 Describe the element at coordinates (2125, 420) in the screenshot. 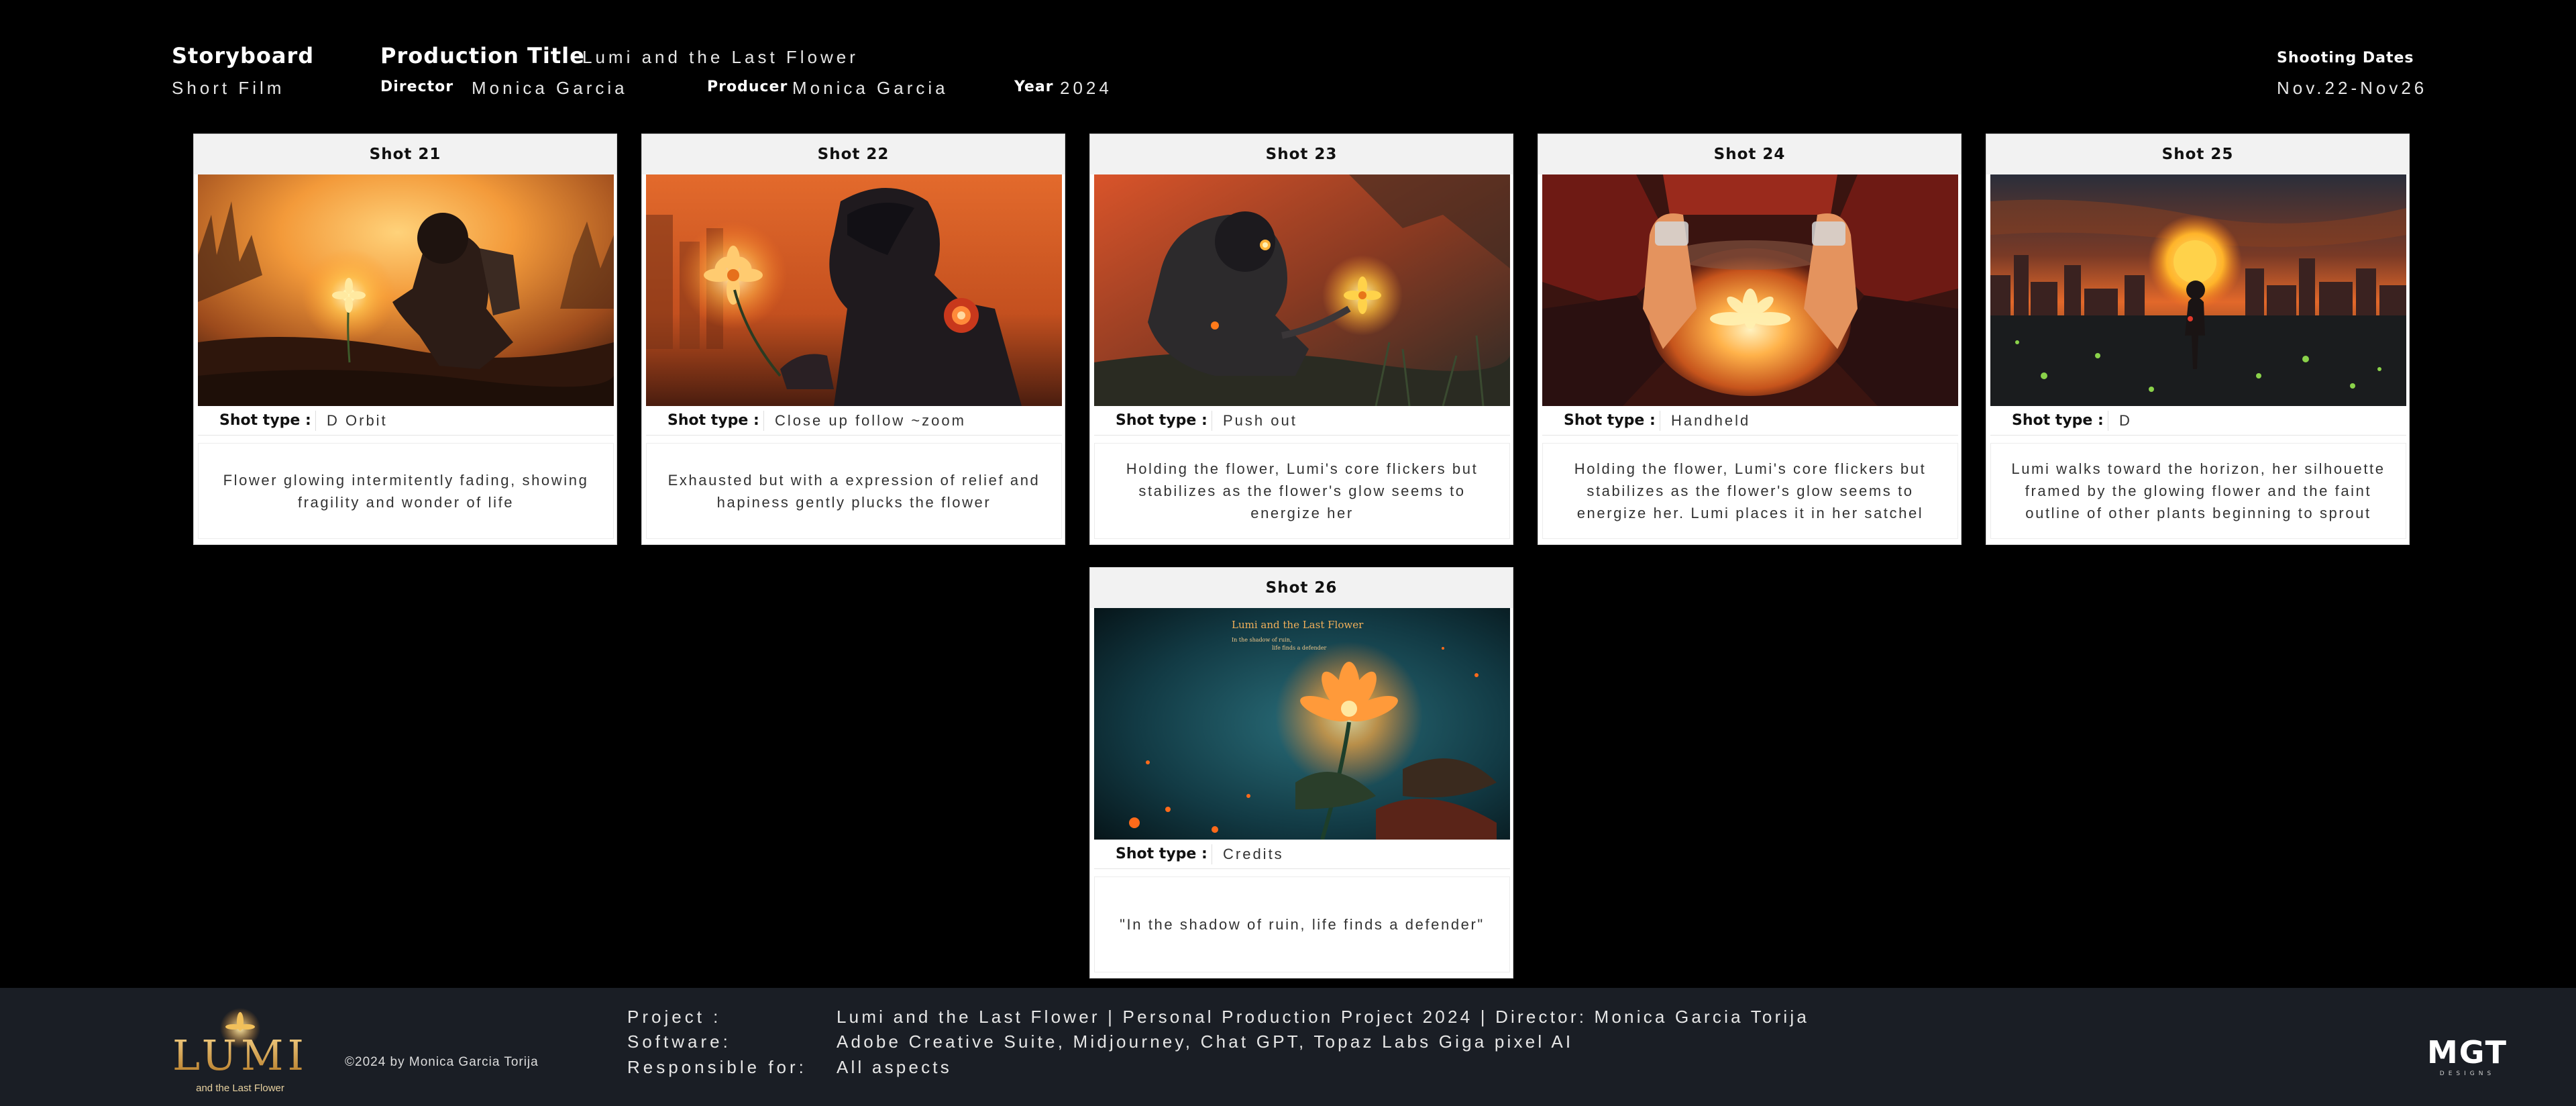

I see `shot-type-value: D` at that location.